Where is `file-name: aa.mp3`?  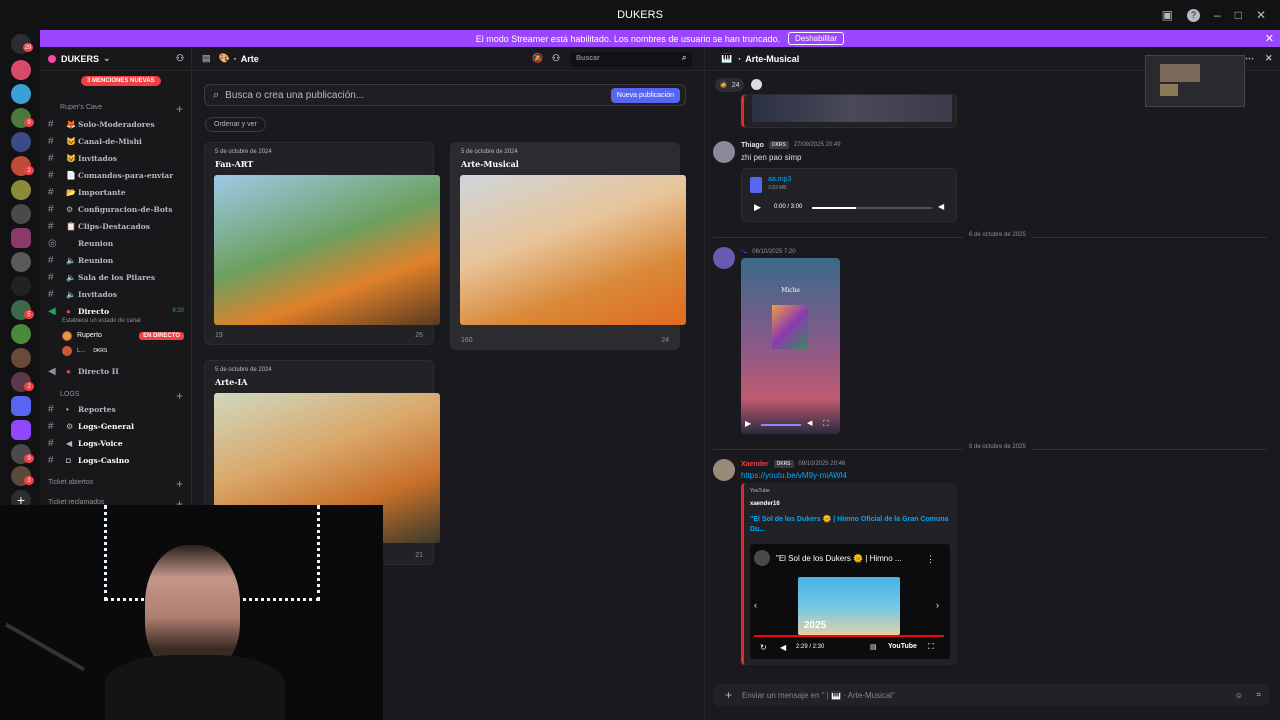
file-name: aa.mp3 is located at coordinates (779, 179).